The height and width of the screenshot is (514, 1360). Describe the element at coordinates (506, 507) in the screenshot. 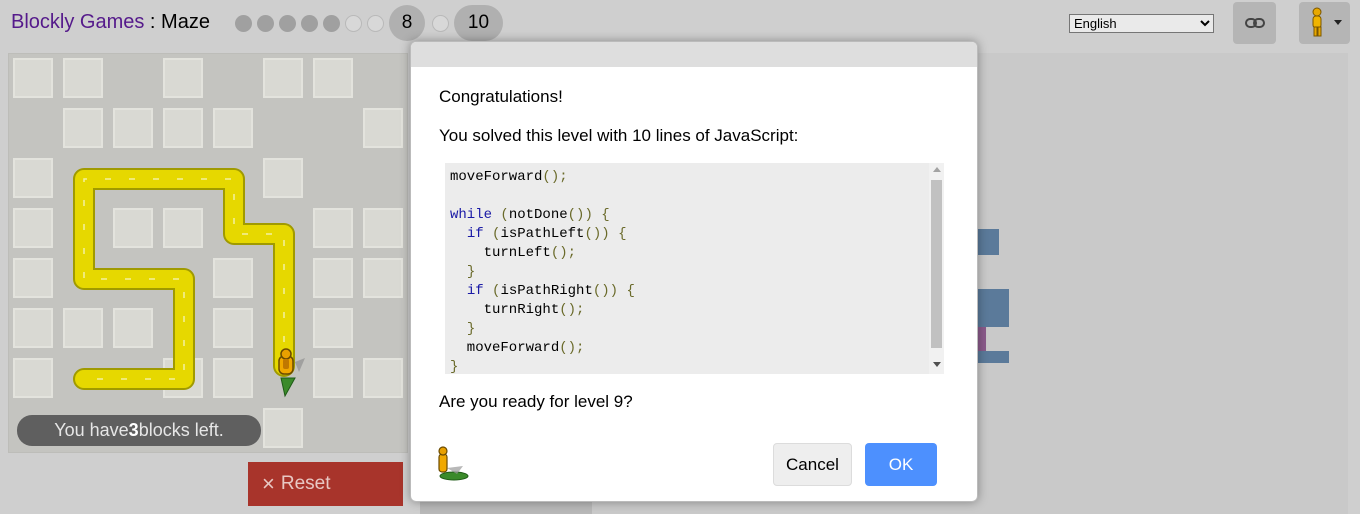

I see `toolbox-edge` at that location.